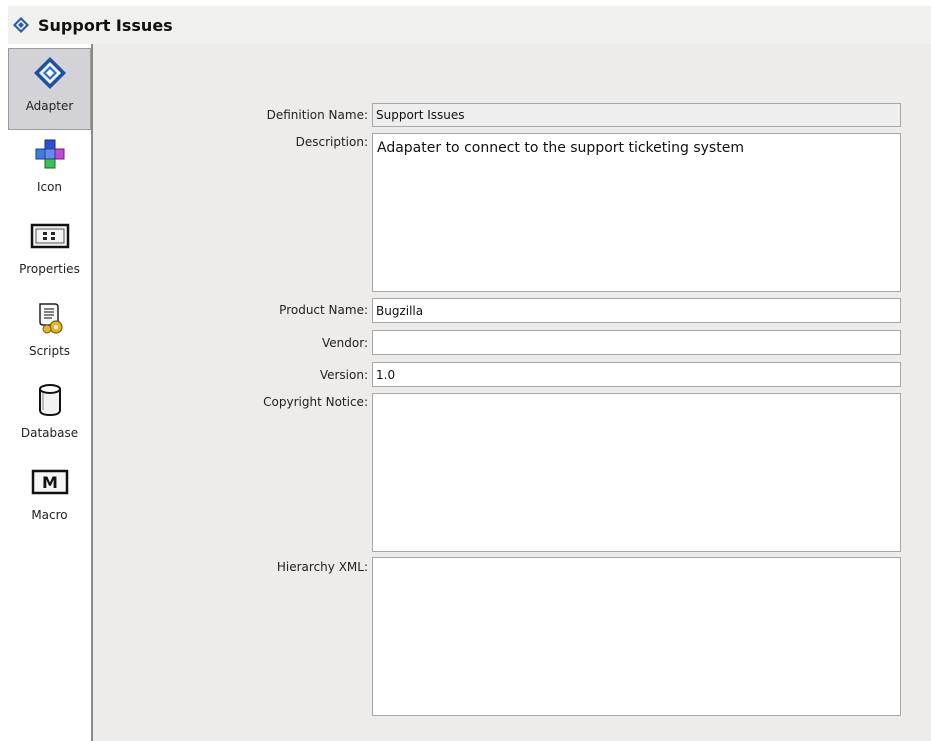 This screenshot has width=931, height=741. What do you see at coordinates (50, 154) in the screenshot?
I see `puzzle-squares-icon` at bounding box center [50, 154].